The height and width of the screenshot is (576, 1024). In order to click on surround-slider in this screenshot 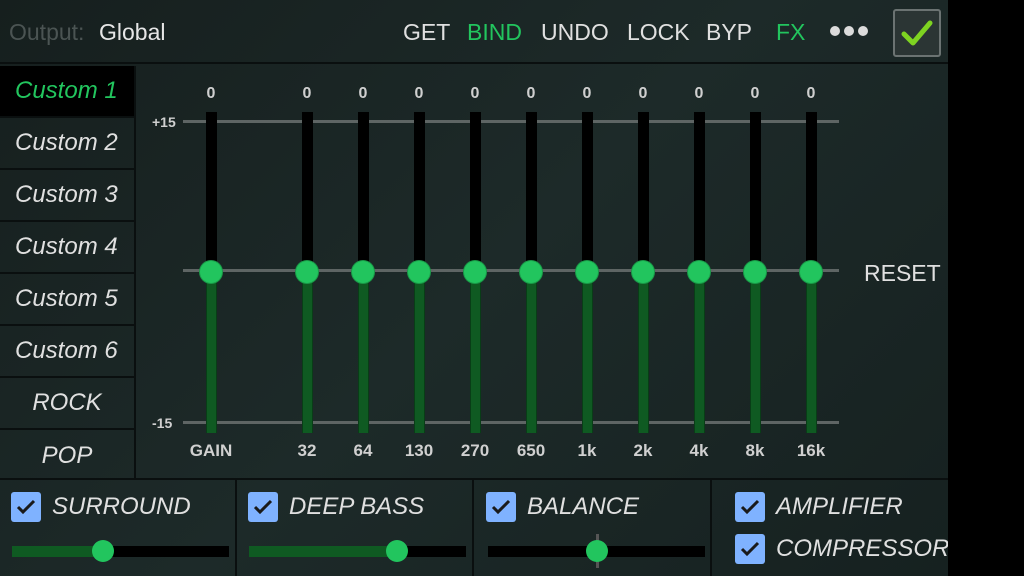, I will do `click(120, 551)`.